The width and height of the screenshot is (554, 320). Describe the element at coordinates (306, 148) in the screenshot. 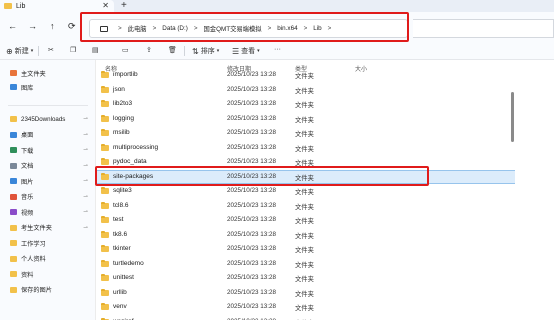

I see `list-item: multiprocessing 2025/10/23 13:28 文件夹` at that location.